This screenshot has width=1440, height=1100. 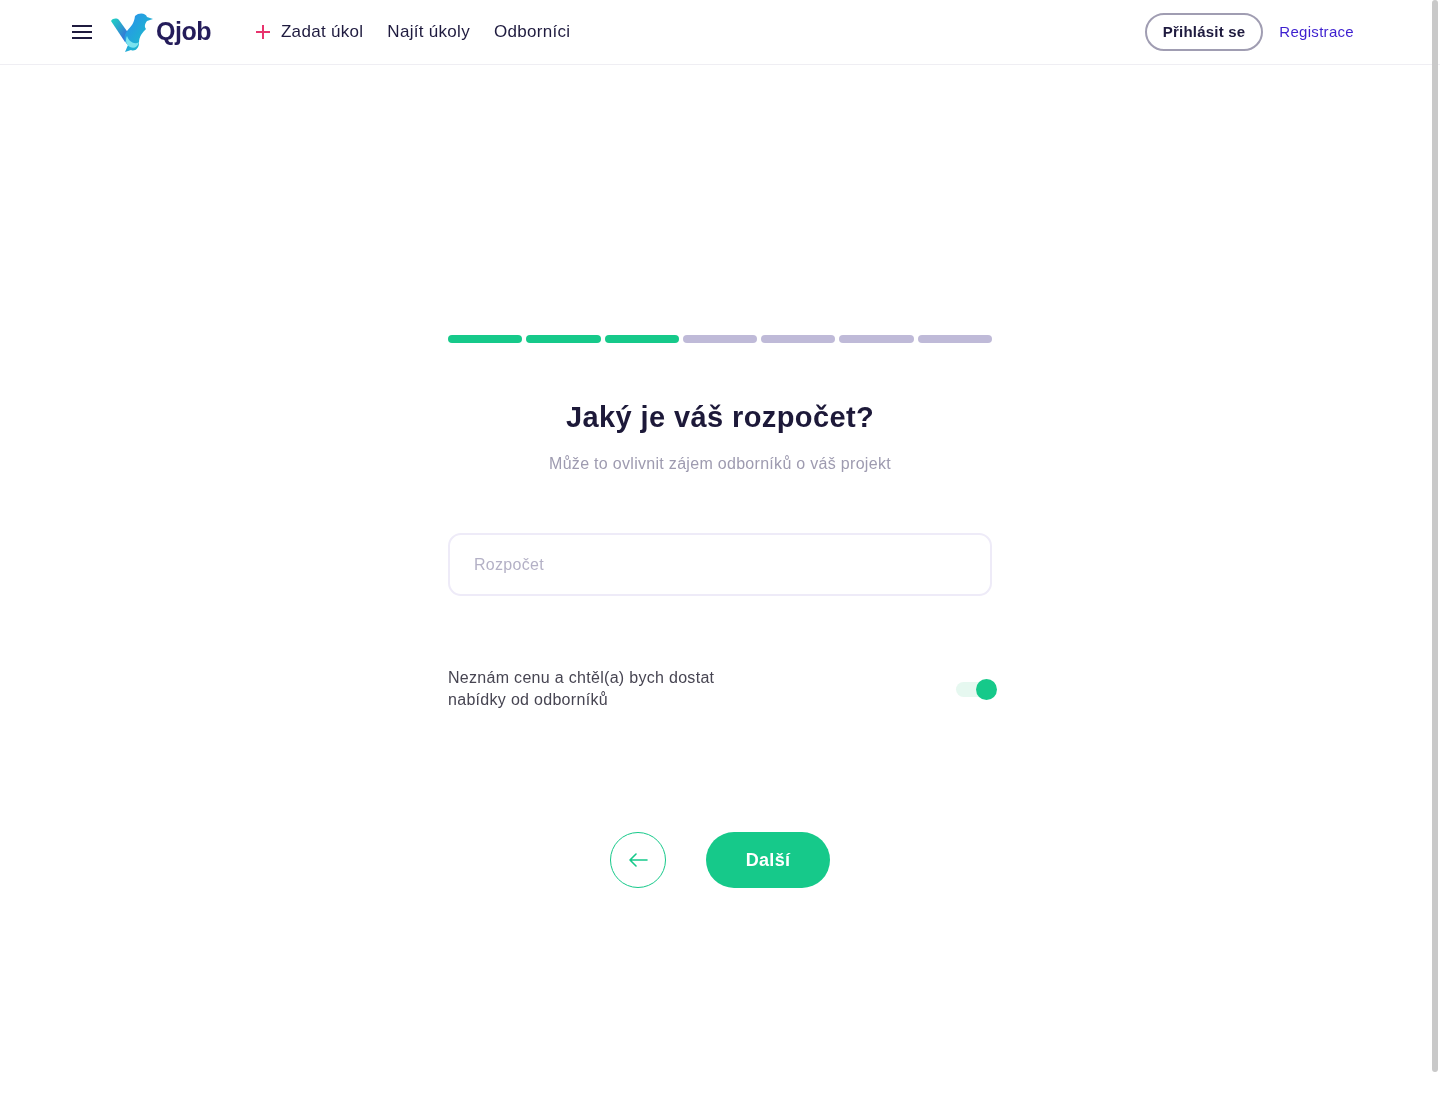 I want to click on arrow-left-icon, so click(x=638, y=860).